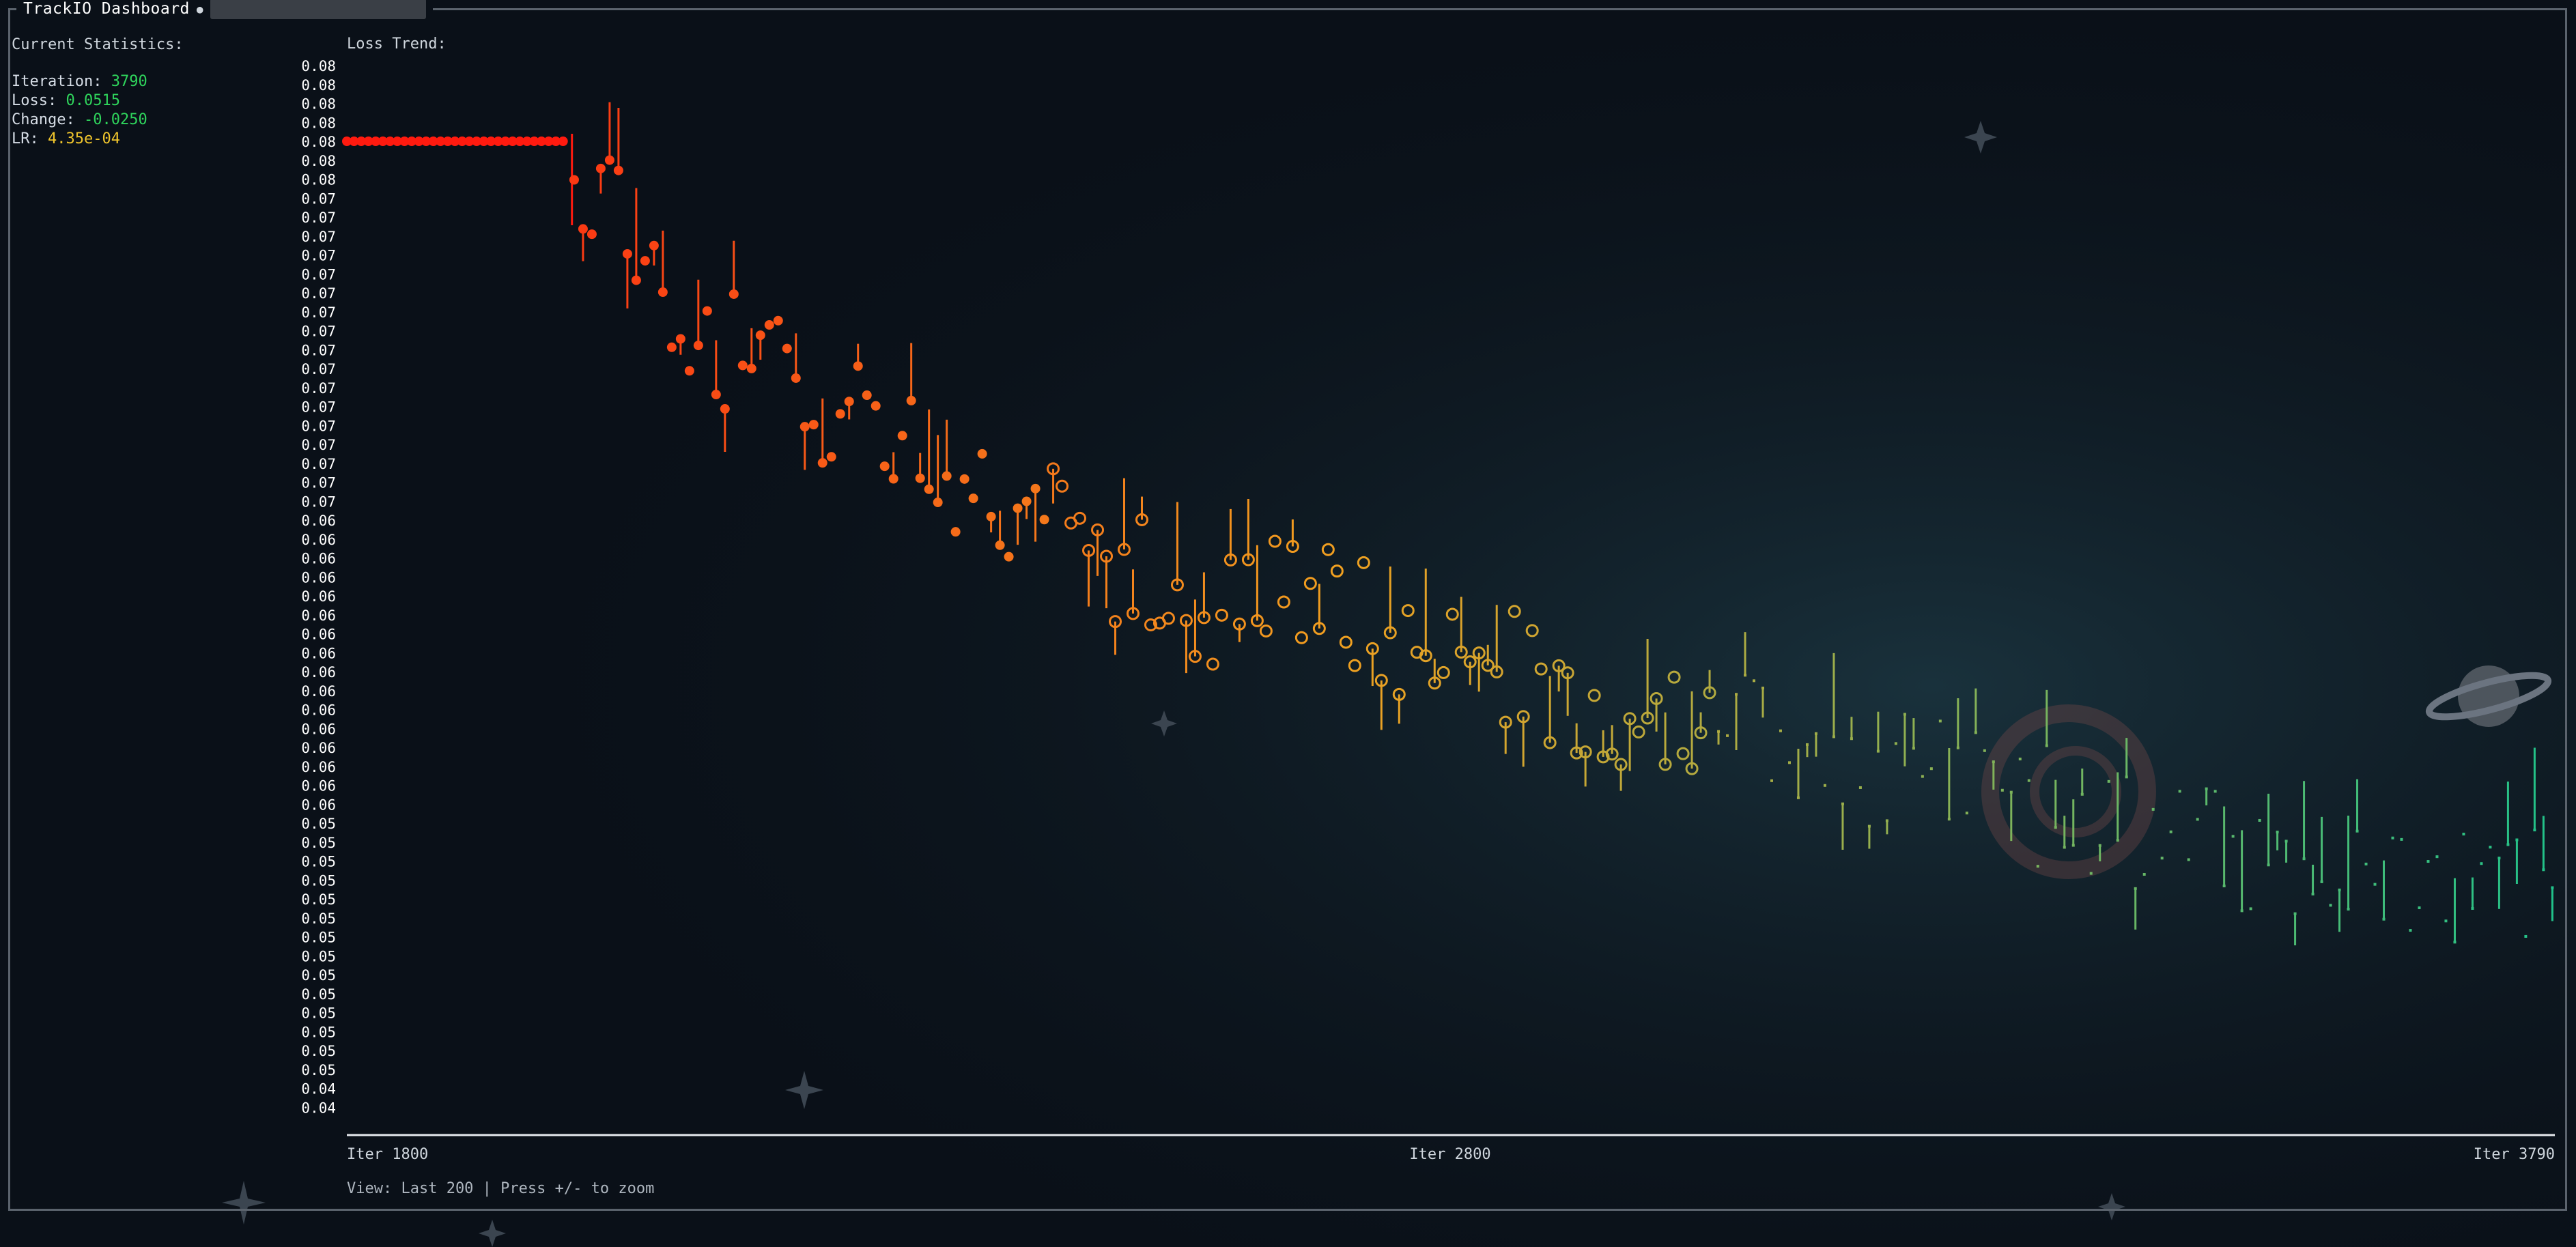  I want to click on x-tick-label: Iter 3790, so click(2514, 1154).